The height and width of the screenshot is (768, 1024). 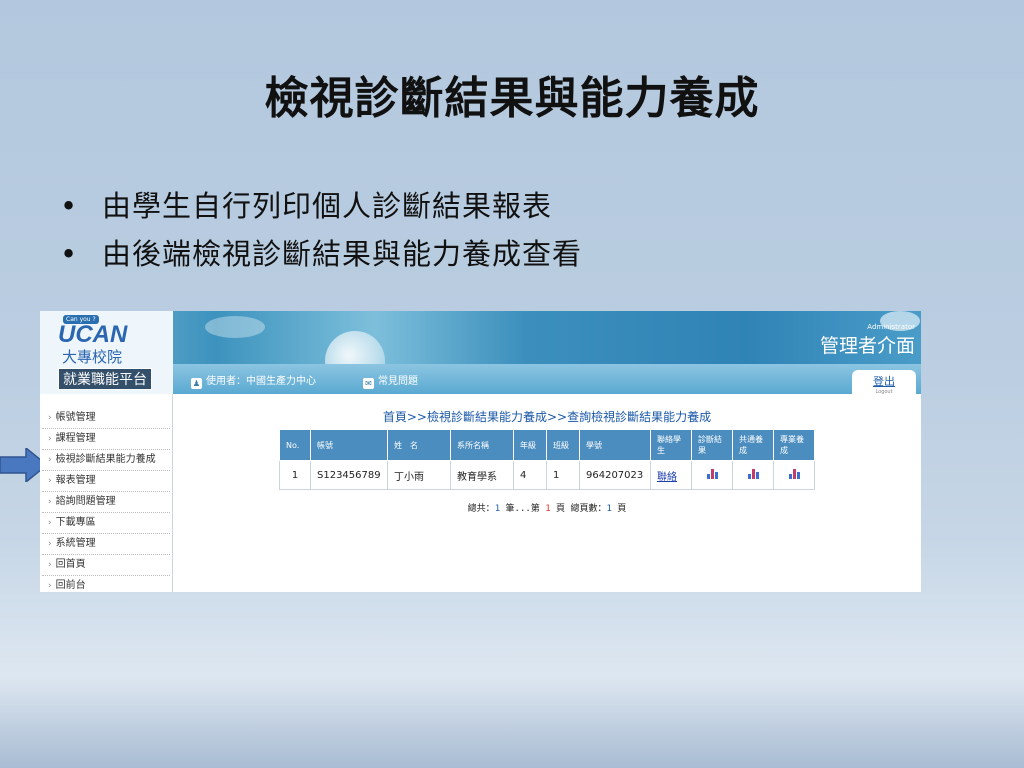 What do you see at coordinates (547, 416) in the screenshot?
I see `breadcrumb: 首頁>>檢視診斷結果能力養成>>查詢檢視診斷結果能力養成` at bounding box center [547, 416].